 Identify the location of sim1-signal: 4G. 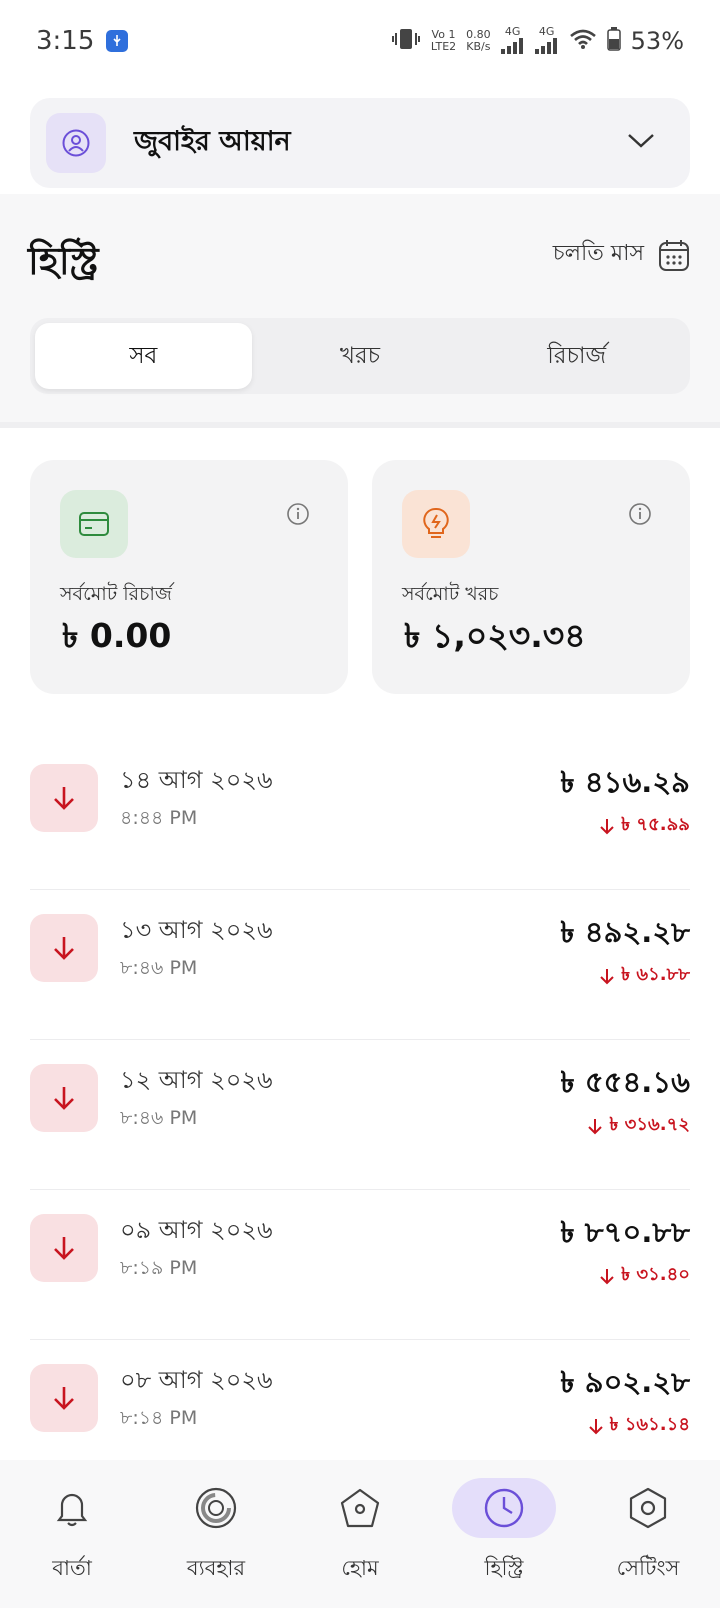
(512, 40).